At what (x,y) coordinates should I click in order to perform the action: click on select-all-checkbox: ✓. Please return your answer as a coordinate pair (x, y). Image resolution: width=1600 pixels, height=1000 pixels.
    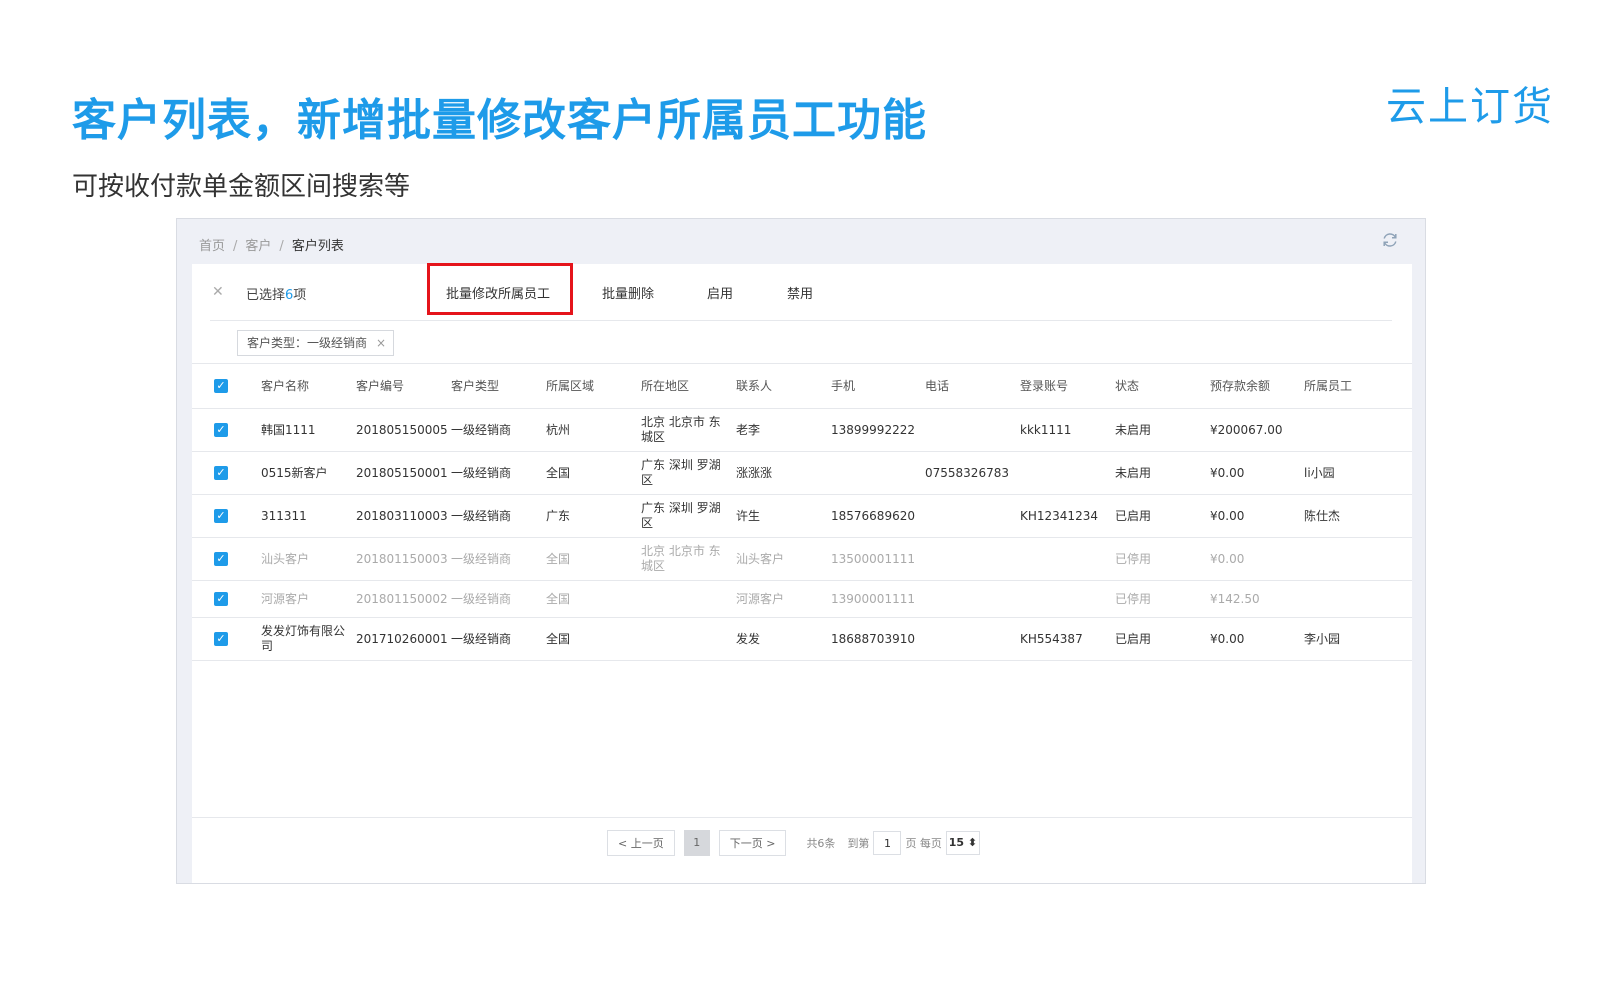
    Looking at the image, I should click on (221, 386).